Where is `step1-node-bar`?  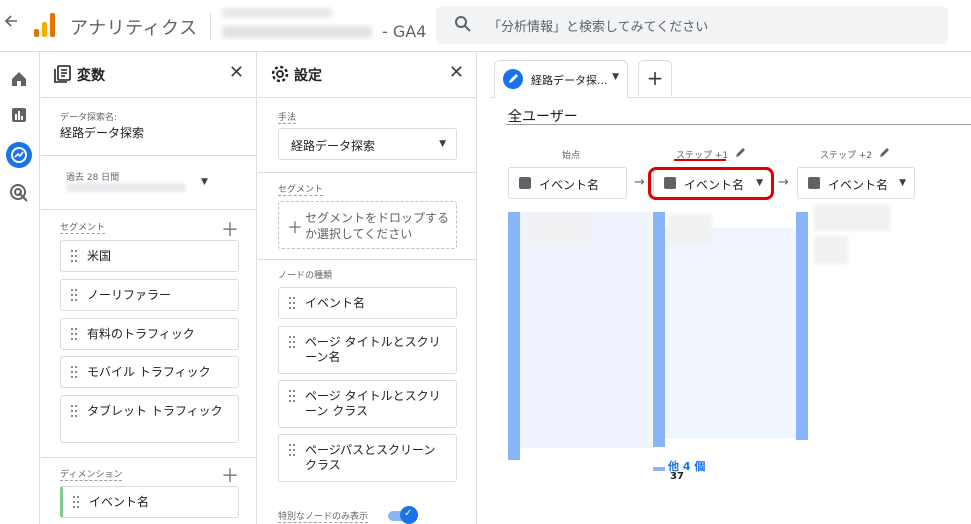 step1-node-bar is located at coordinates (659, 329).